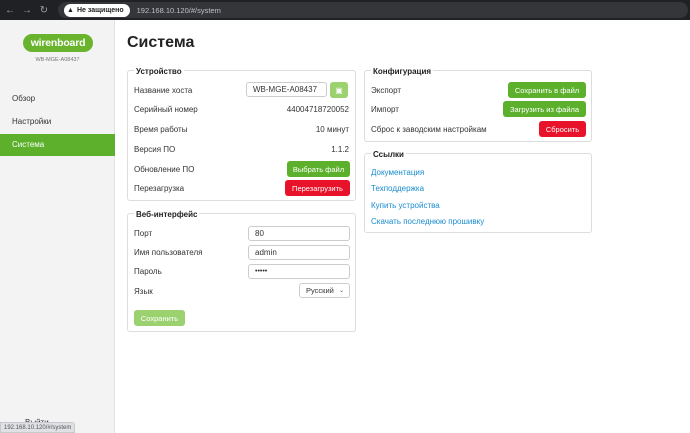  I want to click on serial-label: Серийный номер, so click(166, 109).